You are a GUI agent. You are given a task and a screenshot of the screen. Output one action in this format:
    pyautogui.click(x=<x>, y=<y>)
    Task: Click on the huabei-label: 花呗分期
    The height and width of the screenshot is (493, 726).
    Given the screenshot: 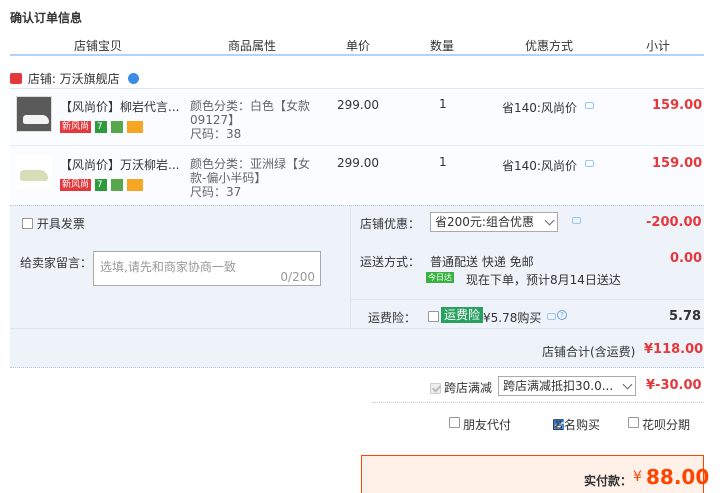 What is the action you would take?
    pyautogui.click(x=666, y=425)
    